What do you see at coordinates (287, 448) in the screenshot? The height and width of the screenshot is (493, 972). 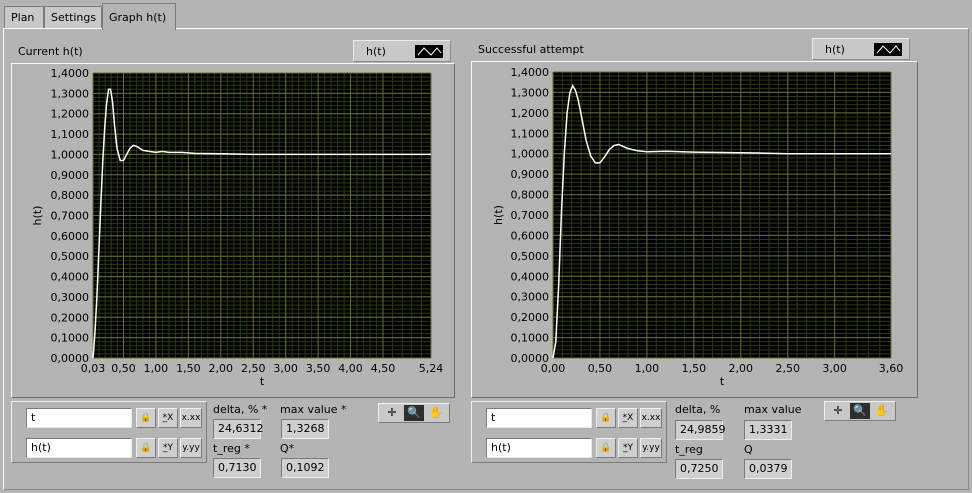 I see `left-q-label: Q*` at bounding box center [287, 448].